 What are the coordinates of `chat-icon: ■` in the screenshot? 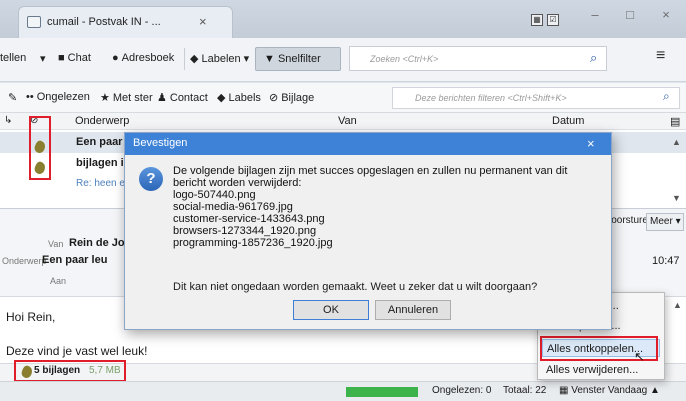 It's located at (61, 58).